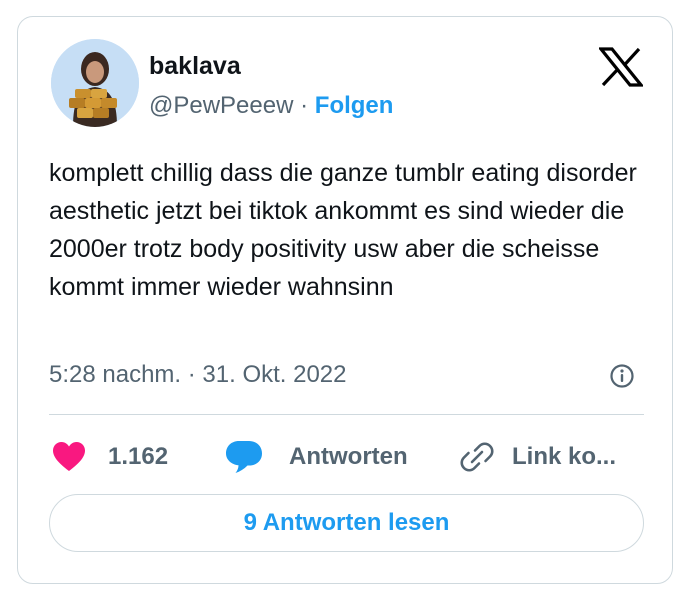 Image resolution: width=690 pixels, height=602 pixels. I want to click on like-button: 1.162, so click(110, 457).